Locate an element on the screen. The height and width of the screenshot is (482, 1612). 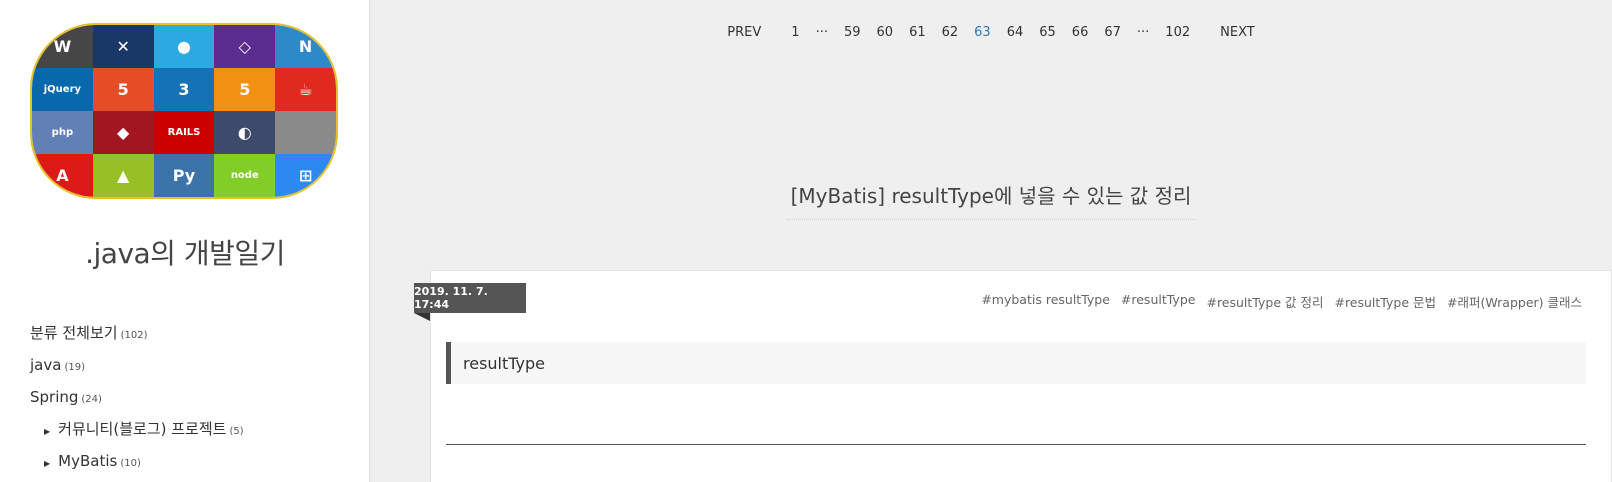
python-icon: Py is located at coordinates (184, 175).